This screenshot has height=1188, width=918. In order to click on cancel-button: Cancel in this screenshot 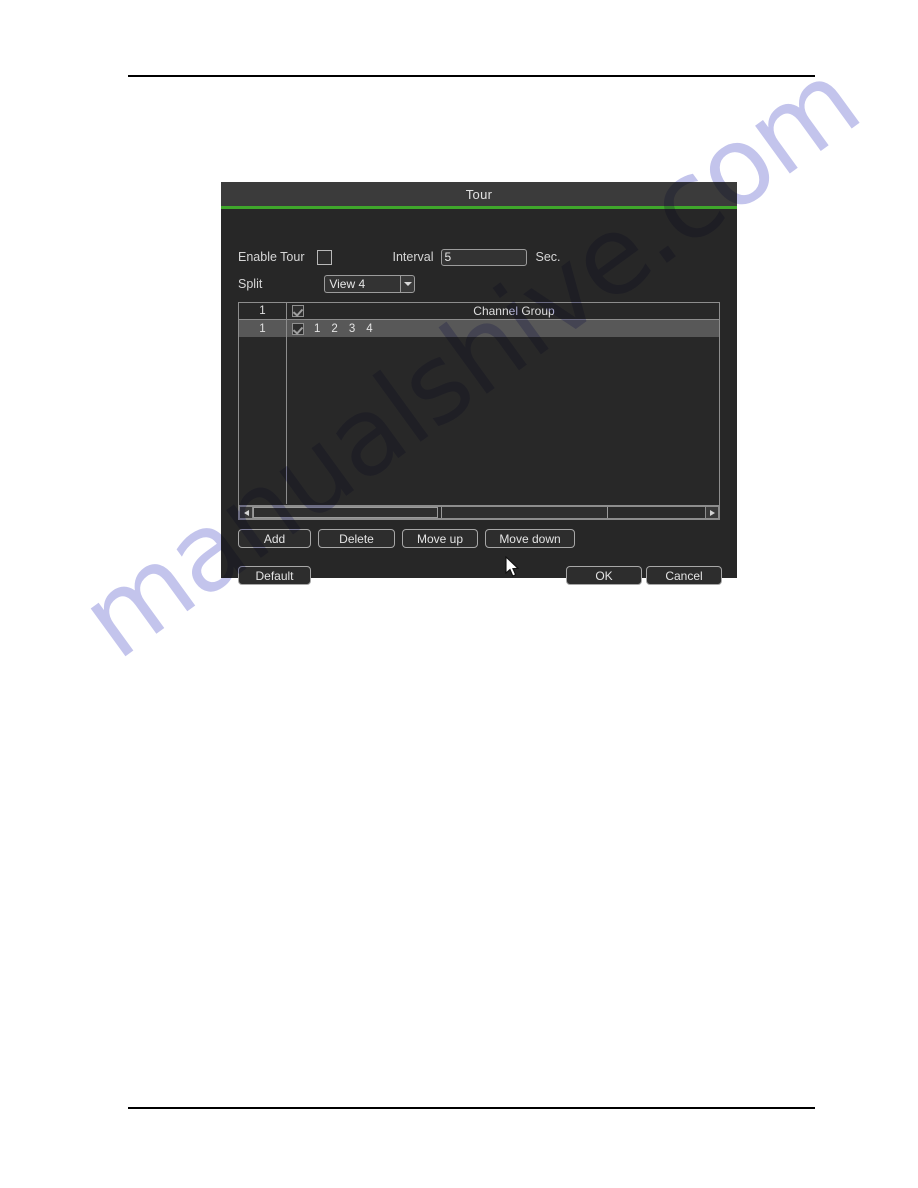, I will do `click(684, 575)`.